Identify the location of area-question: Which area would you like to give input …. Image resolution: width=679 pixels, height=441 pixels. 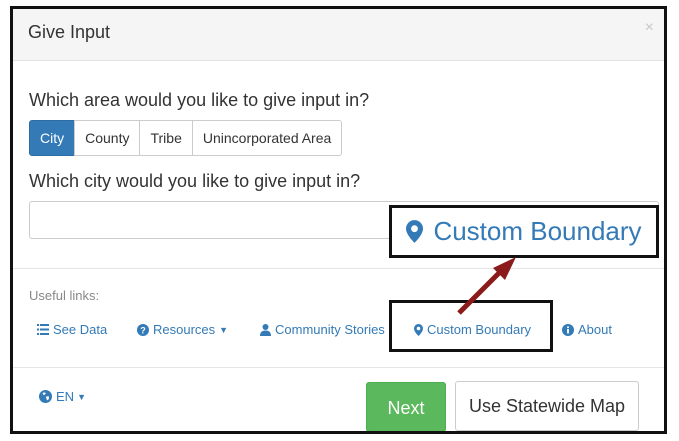
(199, 100).